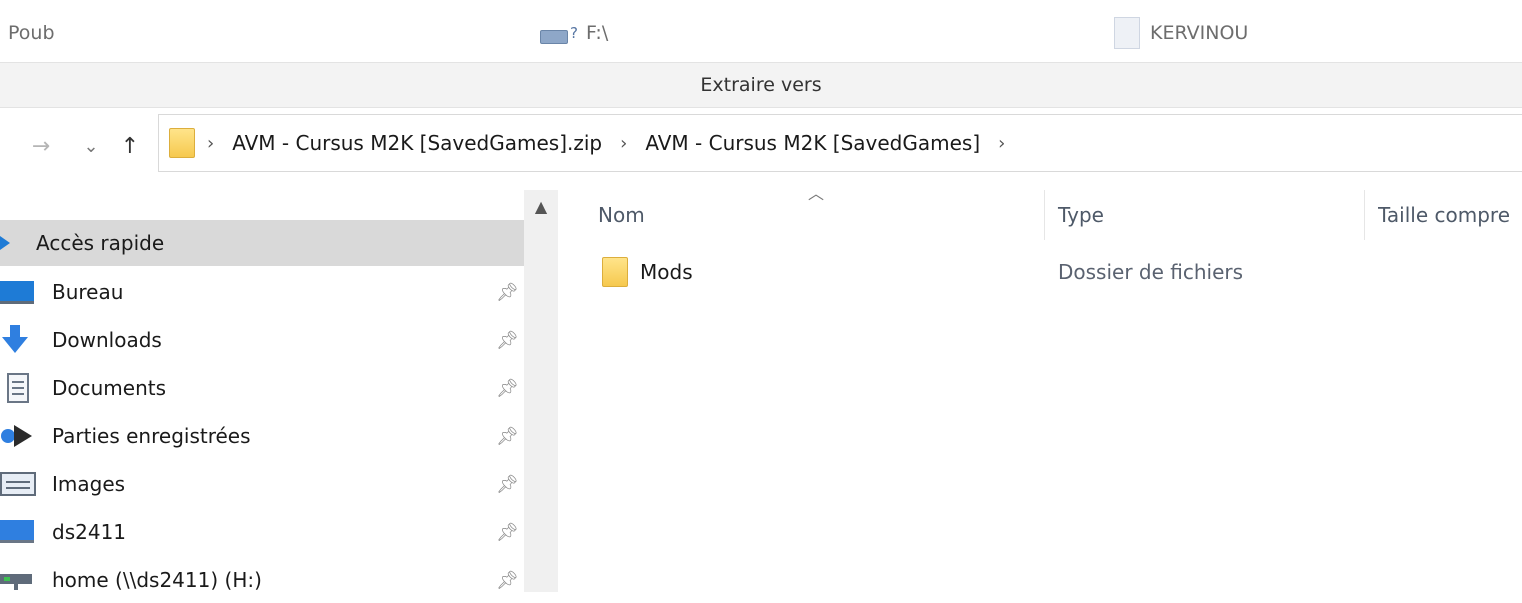 This screenshot has height=603, width=1522. I want to click on column-header-label: Type, so click(1081, 215).